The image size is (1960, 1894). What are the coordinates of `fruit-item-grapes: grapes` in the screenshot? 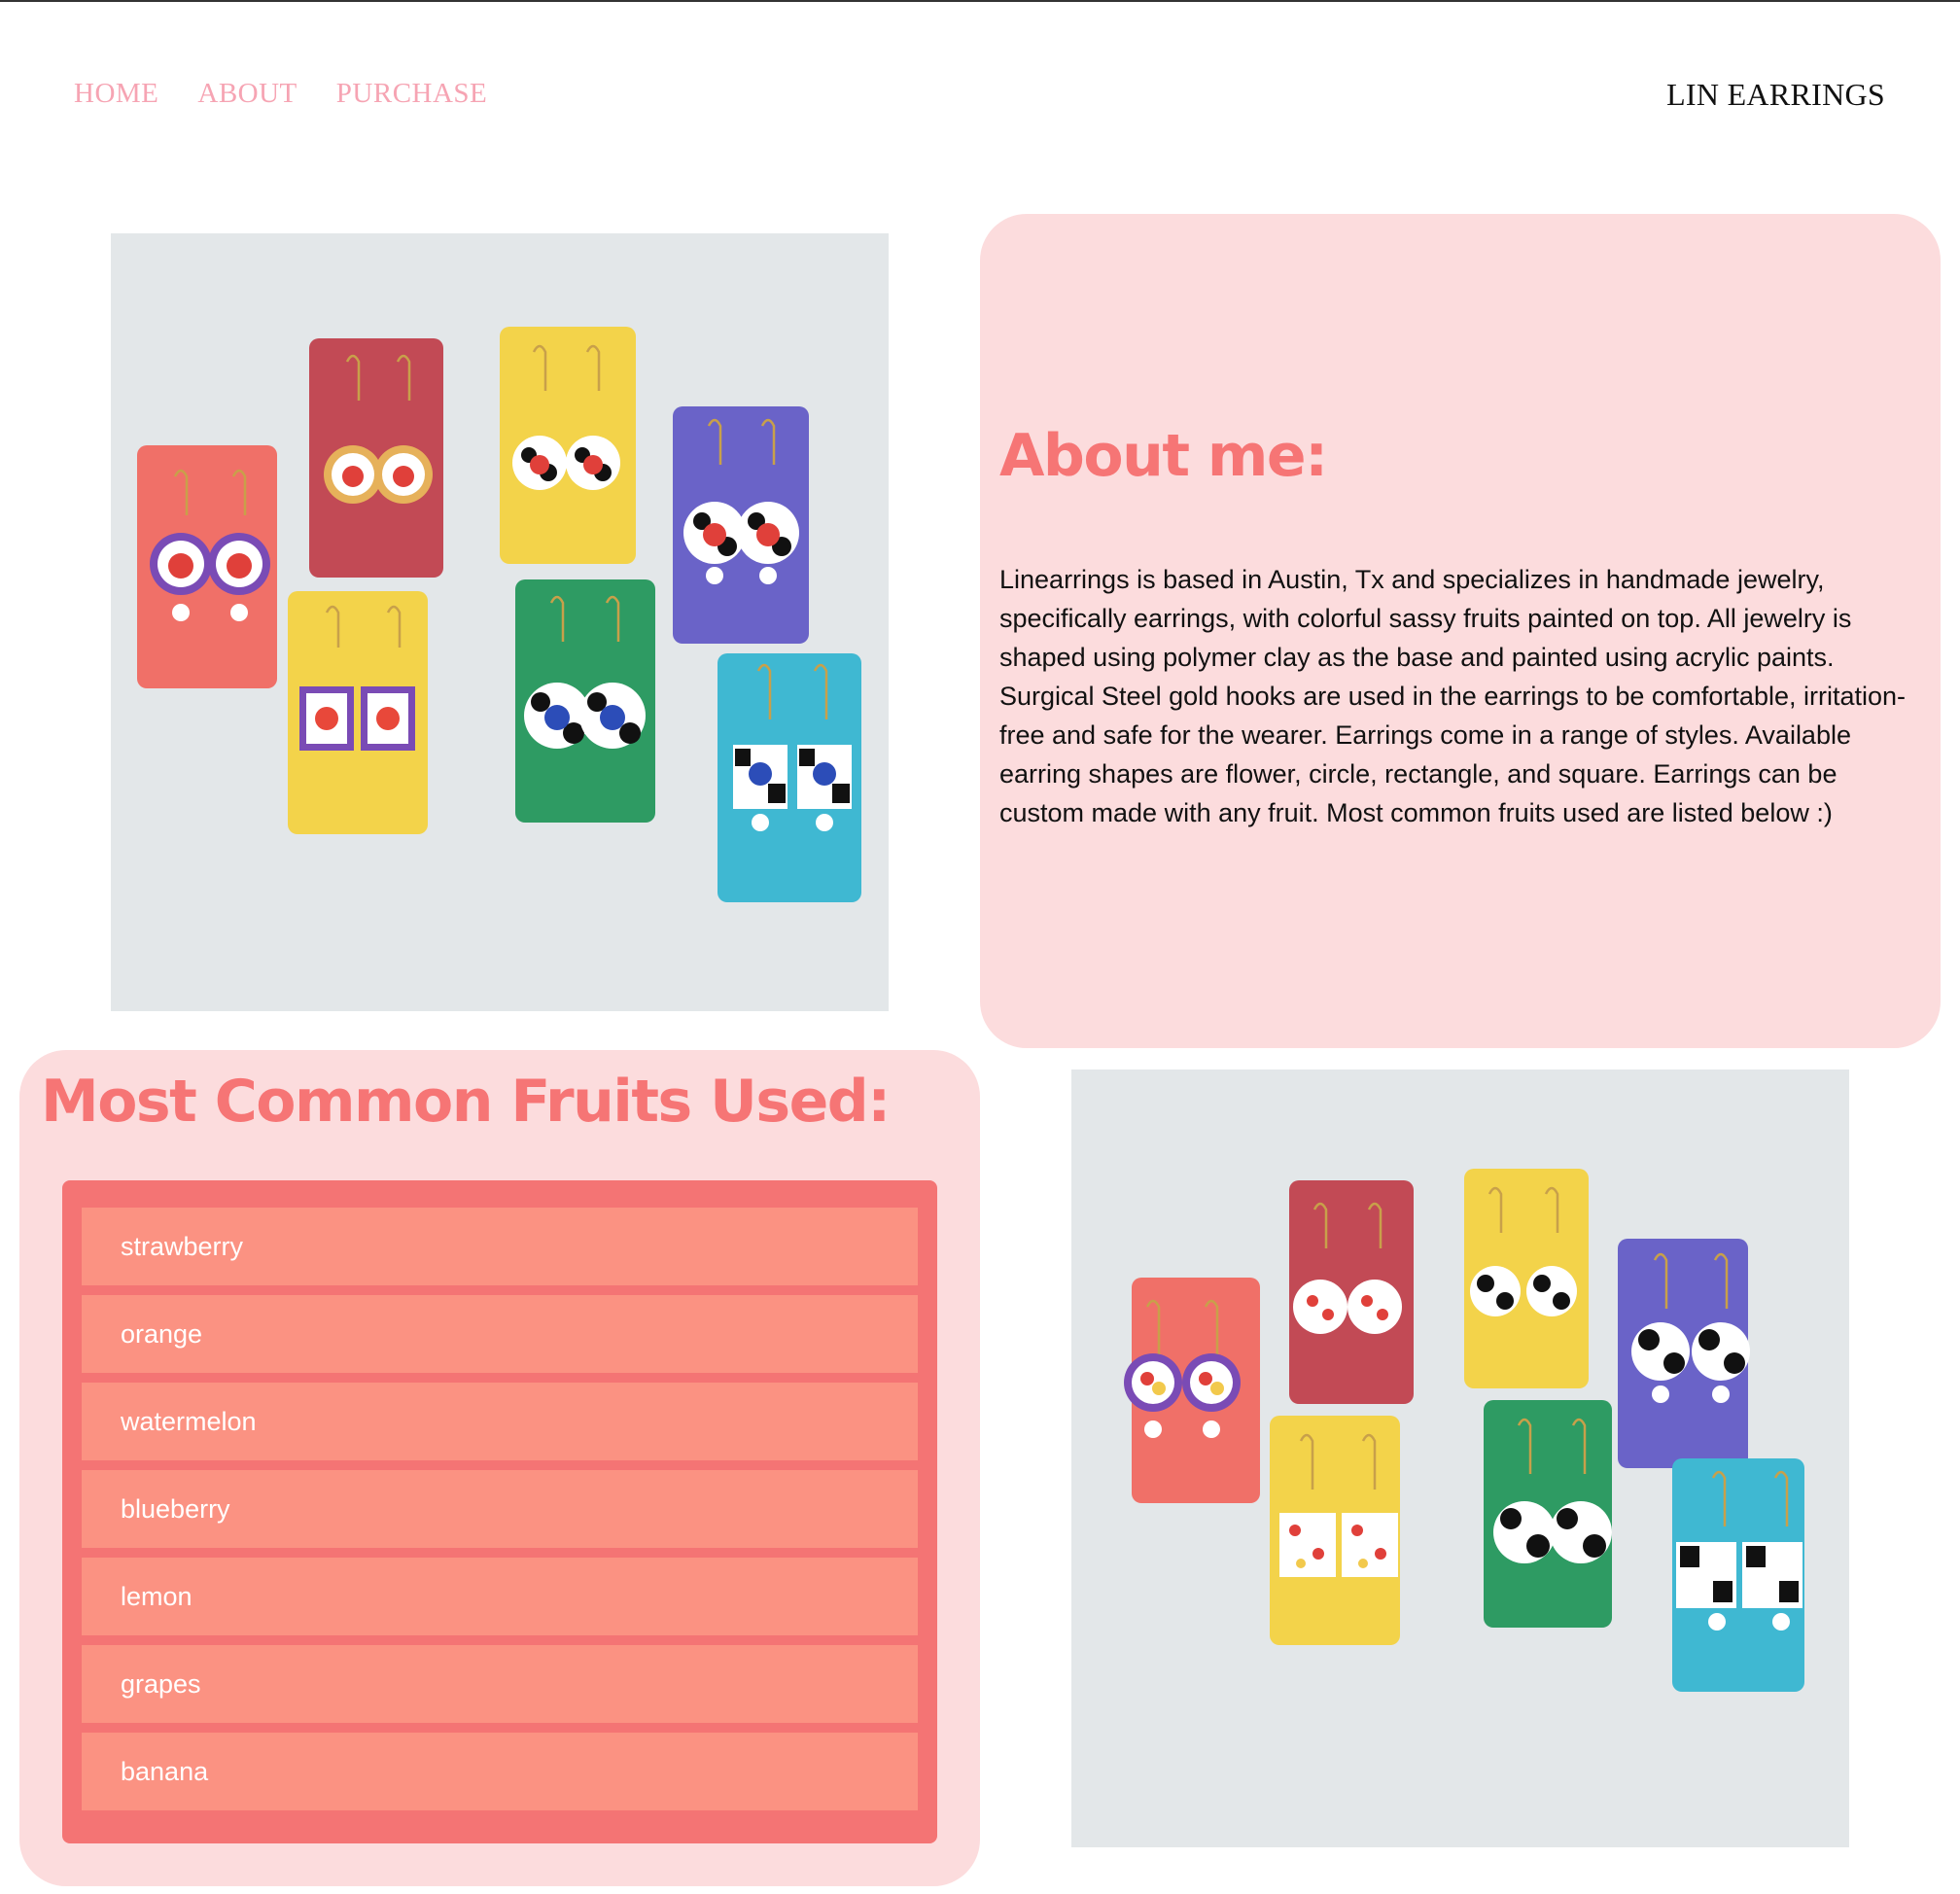 It's located at (500, 1684).